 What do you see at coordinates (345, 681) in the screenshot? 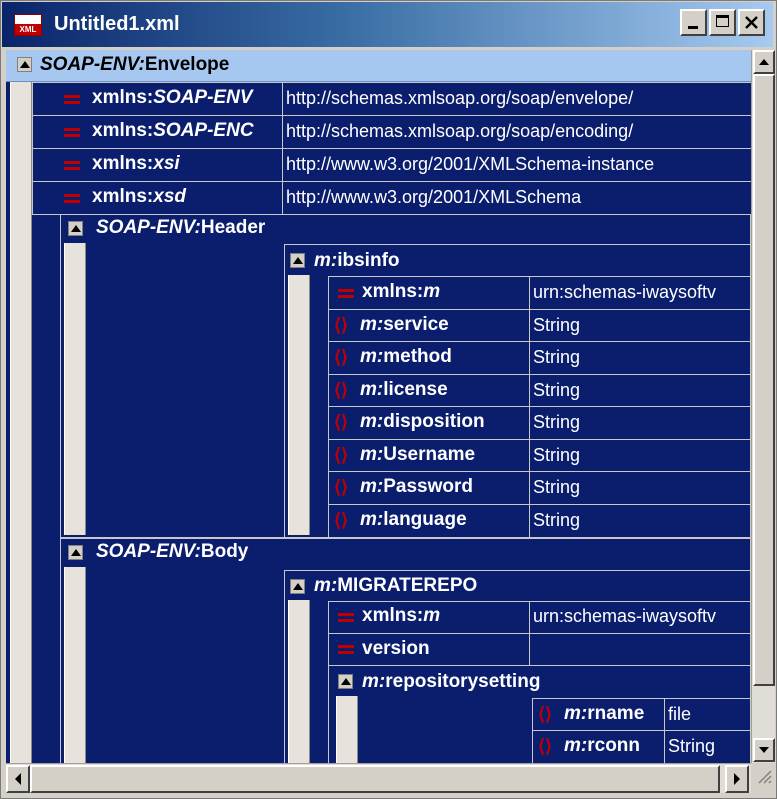
I see `repositorysetting-collapse-icon` at bounding box center [345, 681].